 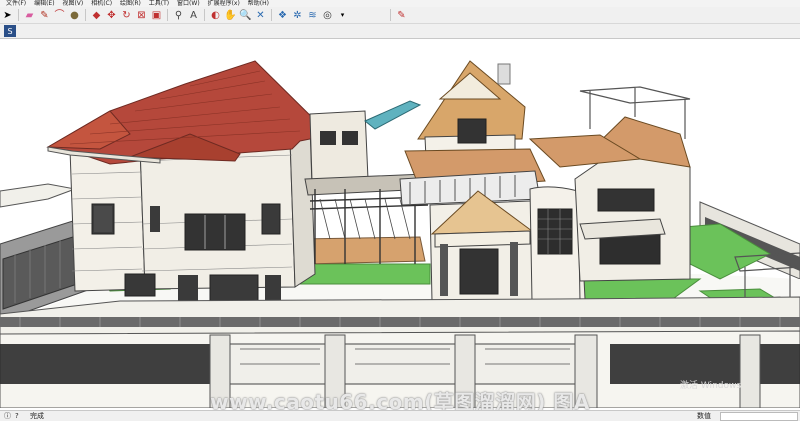 I want to click on pan-icon: ✋, so click(x=230, y=15).